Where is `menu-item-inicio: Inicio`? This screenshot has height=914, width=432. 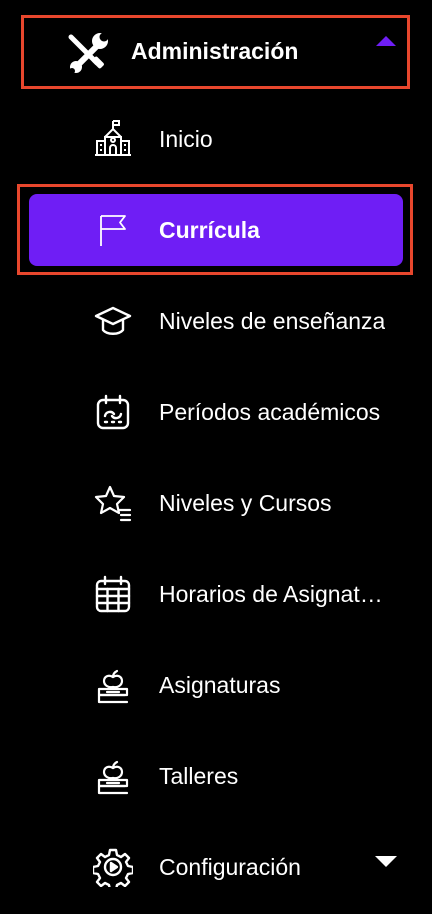
menu-item-inicio: Inicio is located at coordinates (216, 139).